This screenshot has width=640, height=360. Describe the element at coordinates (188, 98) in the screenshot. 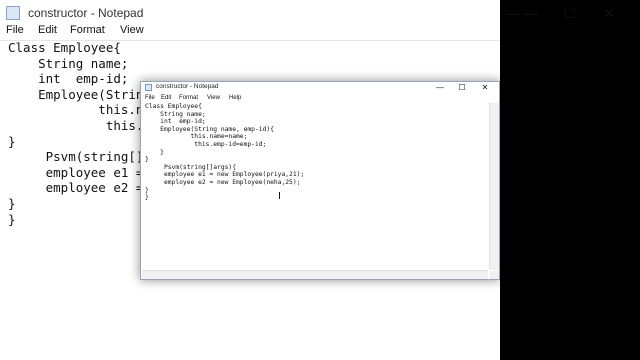

I see `menu-format: Format` at that location.